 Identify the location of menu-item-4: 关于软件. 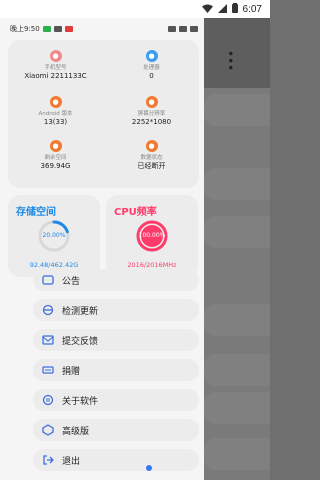
(103, 400).